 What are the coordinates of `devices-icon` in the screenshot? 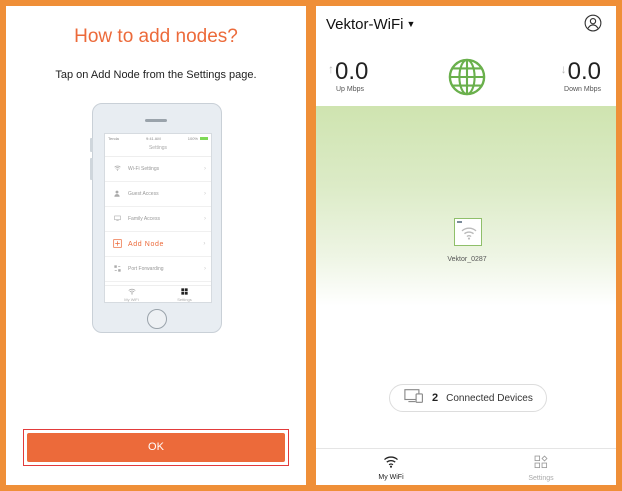 It's located at (414, 398).